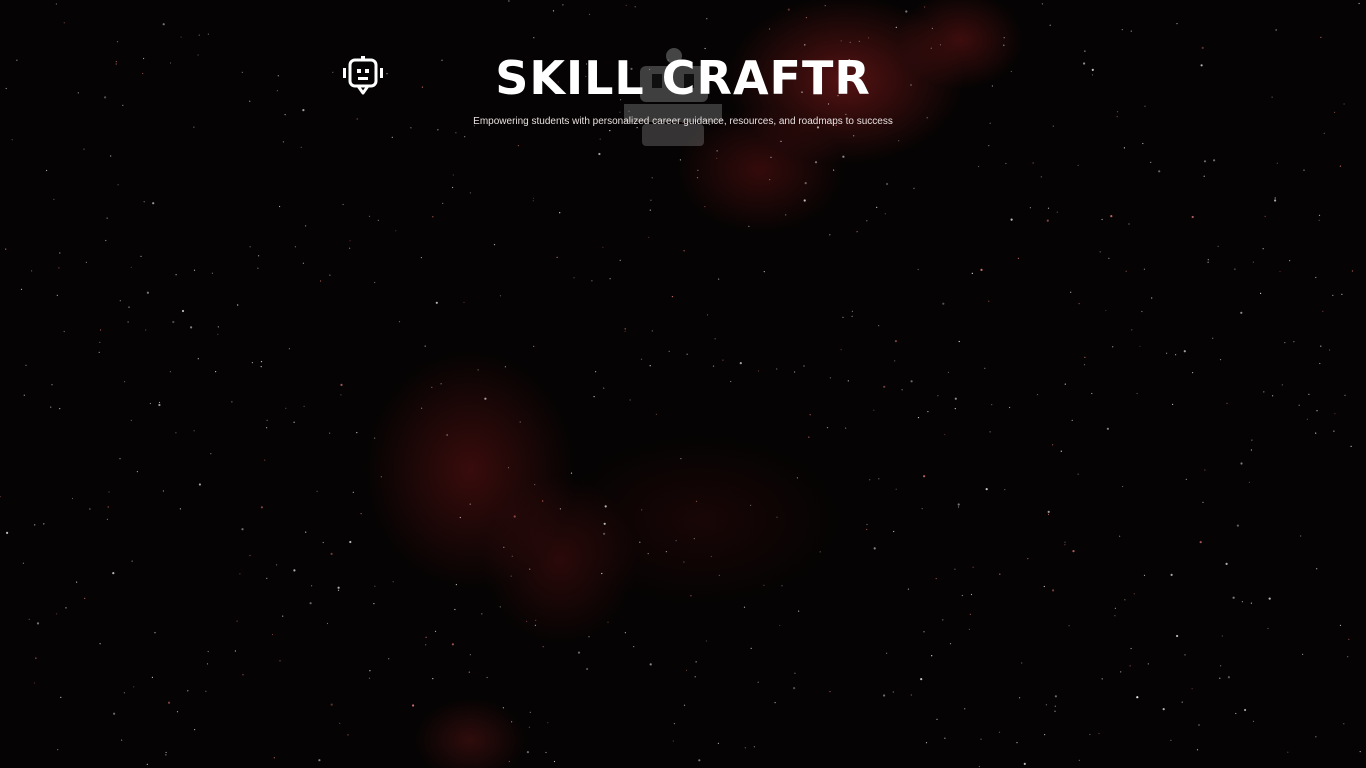  I want to click on brand-title: SKILL CRAFTR, so click(683, 78).